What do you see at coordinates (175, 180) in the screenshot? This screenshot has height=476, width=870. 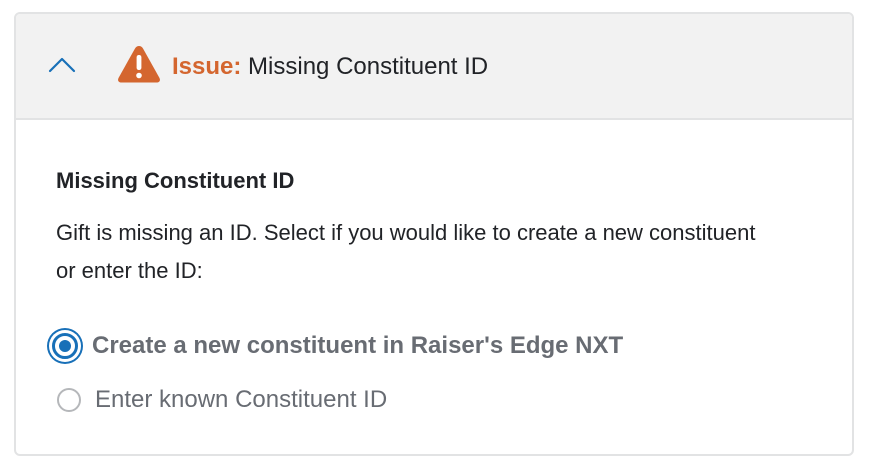 I see `section-title: Missing Constituent ID` at bounding box center [175, 180].